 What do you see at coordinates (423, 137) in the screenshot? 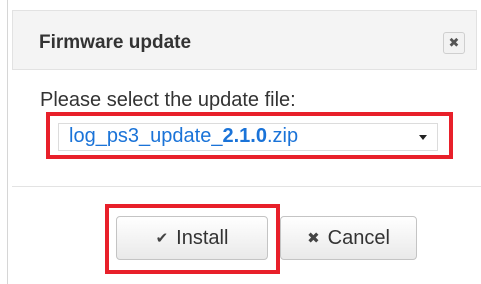
I see `chevron-down-icon` at bounding box center [423, 137].